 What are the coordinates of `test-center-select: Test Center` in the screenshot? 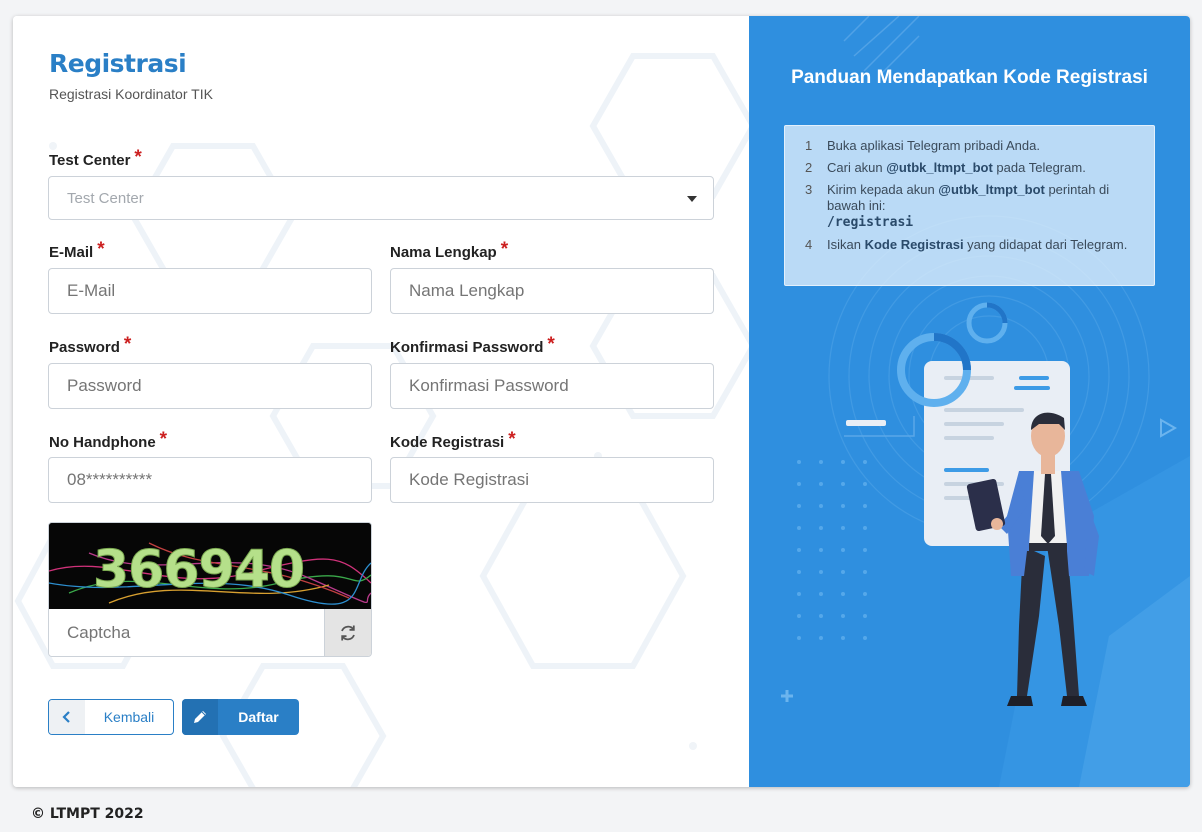 It's located at (381, 198).